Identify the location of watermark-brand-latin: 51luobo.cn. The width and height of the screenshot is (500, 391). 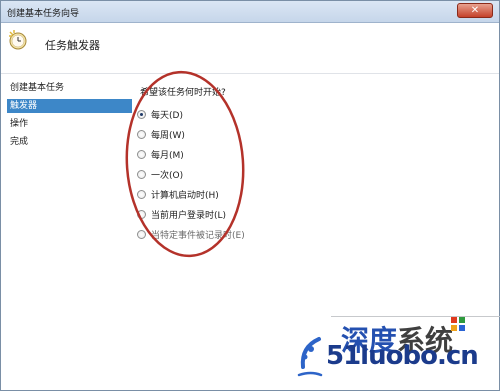
(402, 356).